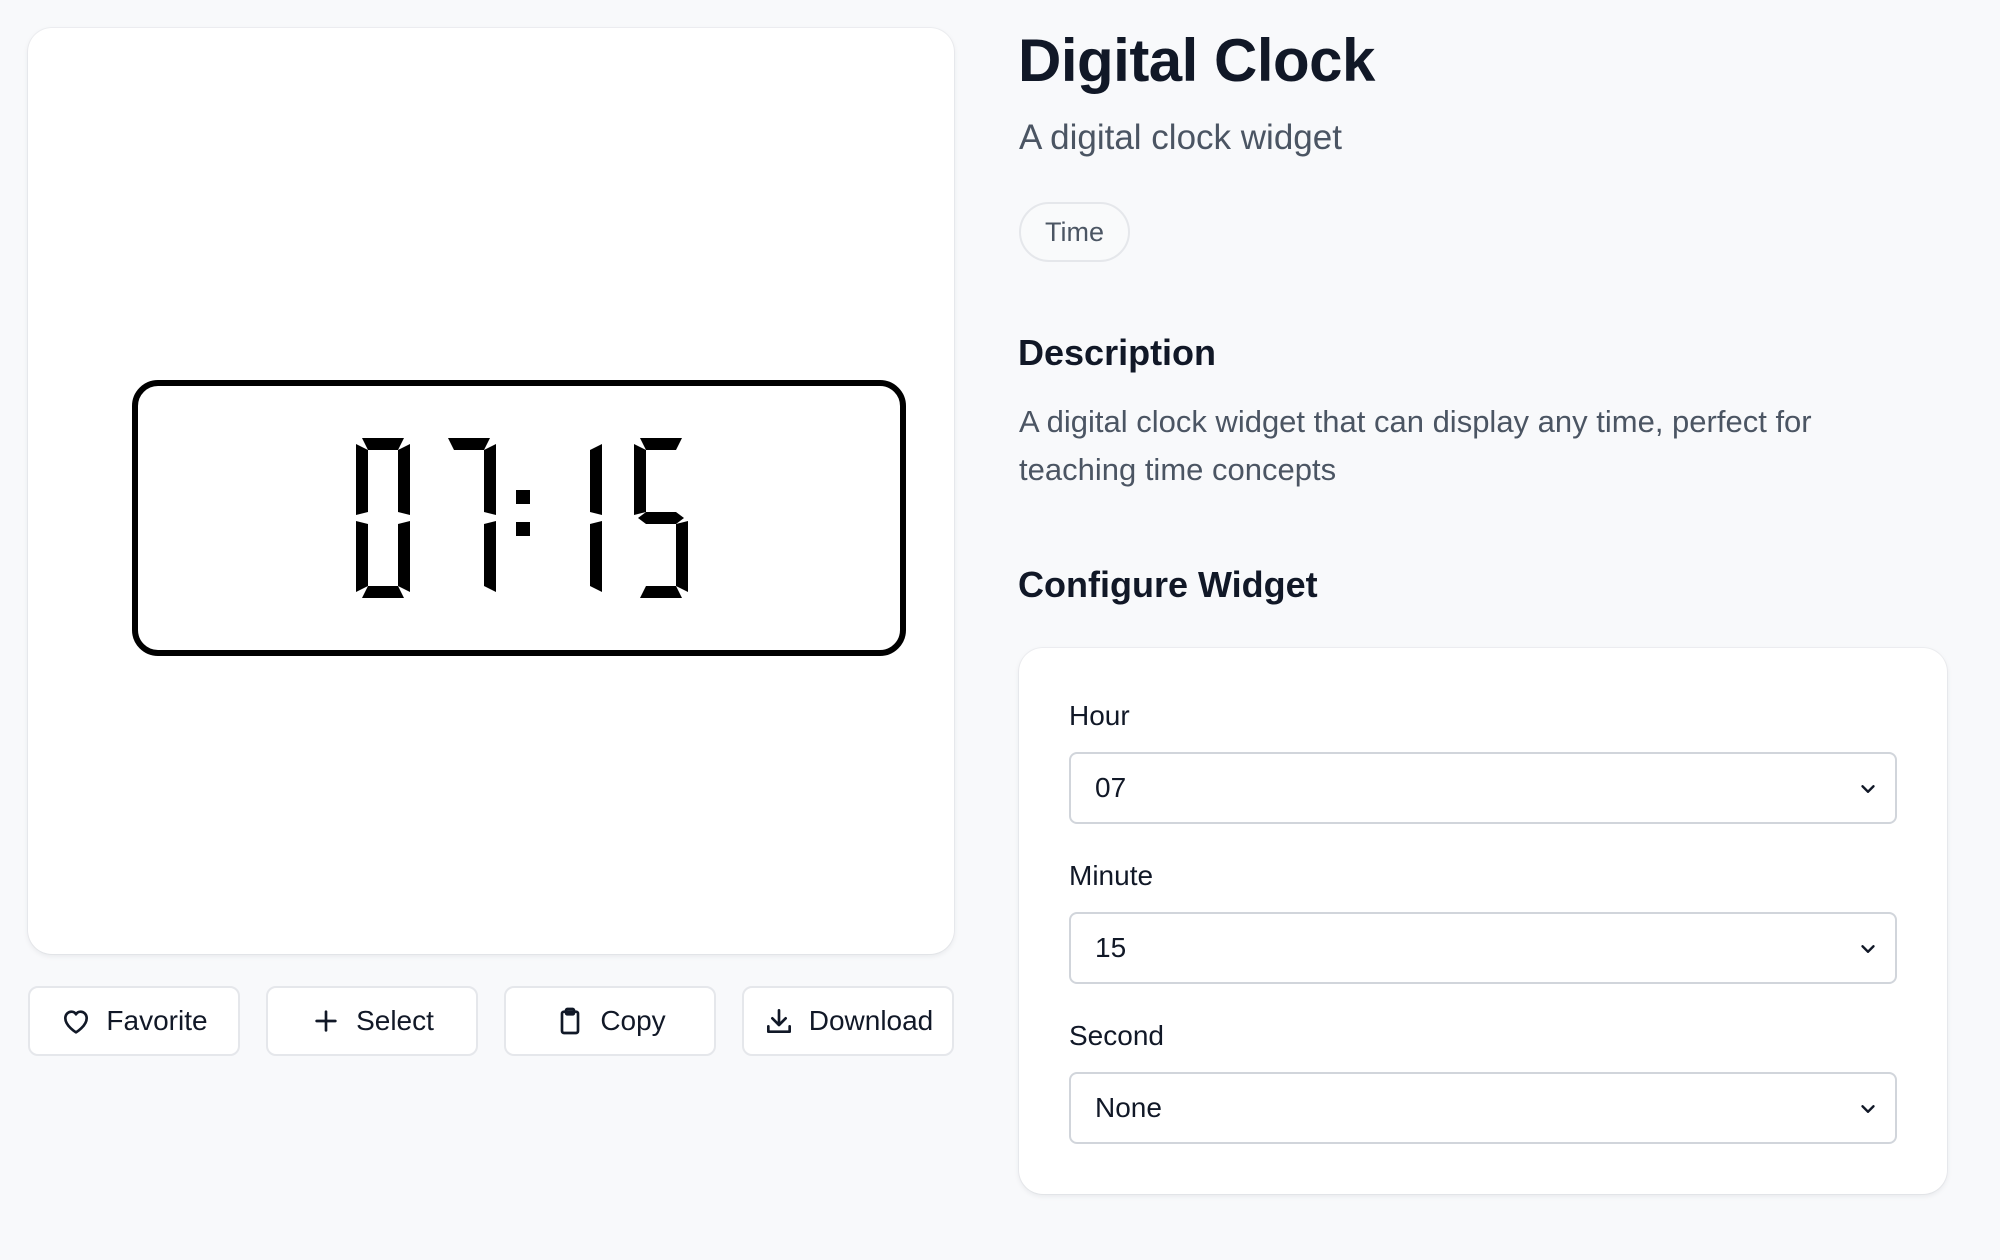 This screenshot has width=2000, height=1260. I want to click on category-tag: Time, so click(1074, 232).